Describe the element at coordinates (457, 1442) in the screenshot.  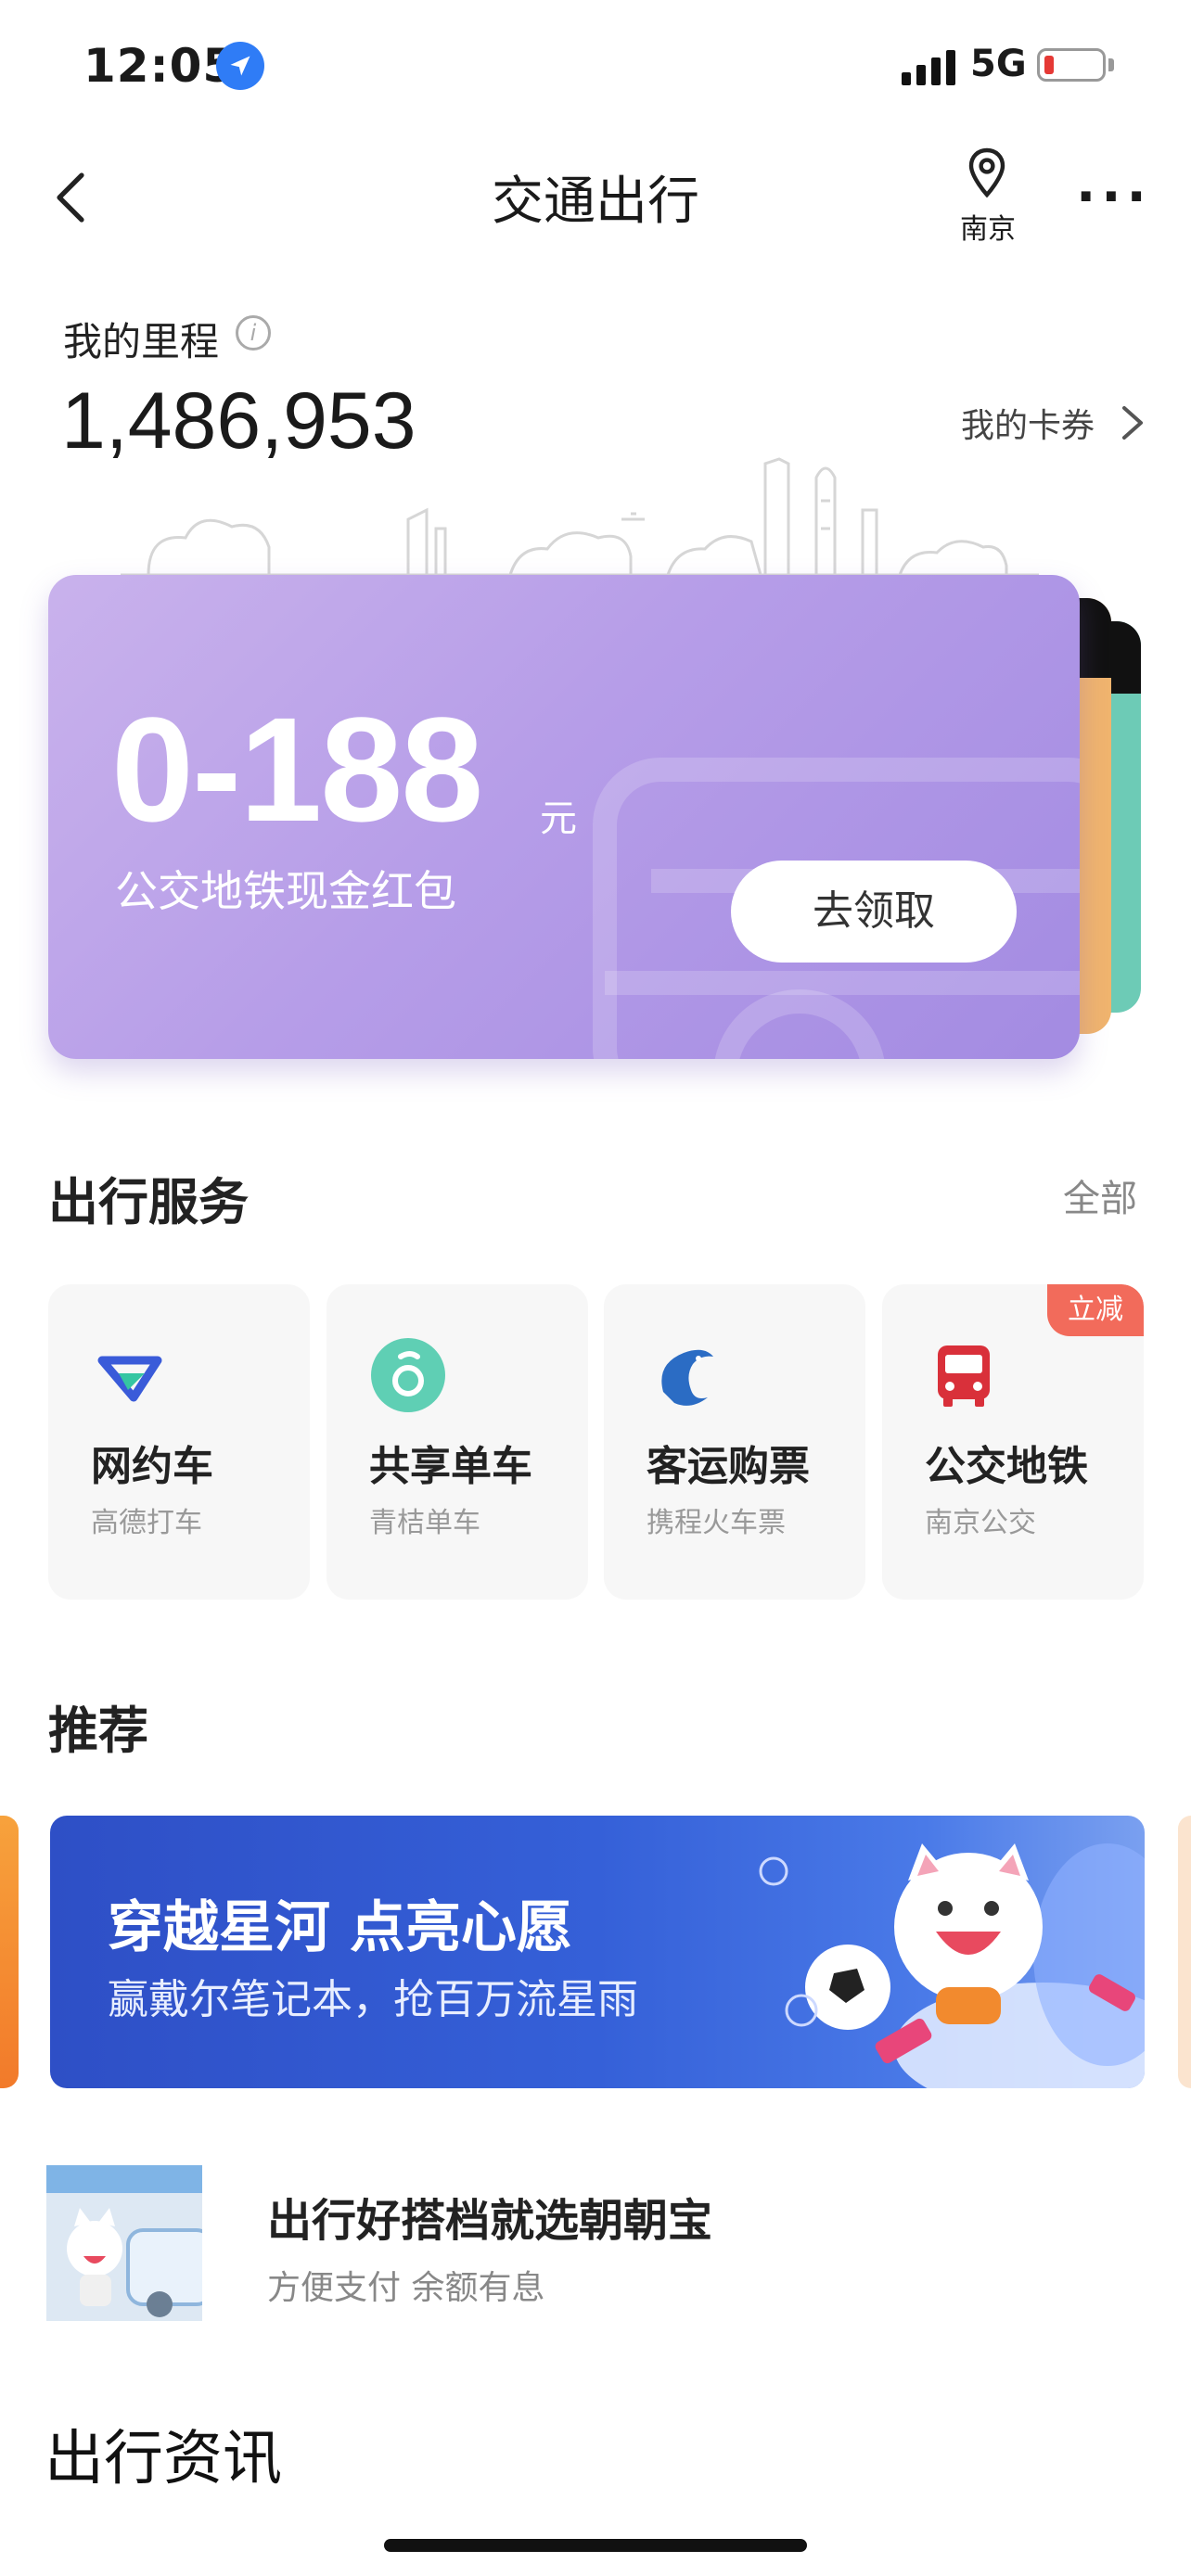
I see `service-tile-bike-share: 共享单车 青桔单车` at that location.